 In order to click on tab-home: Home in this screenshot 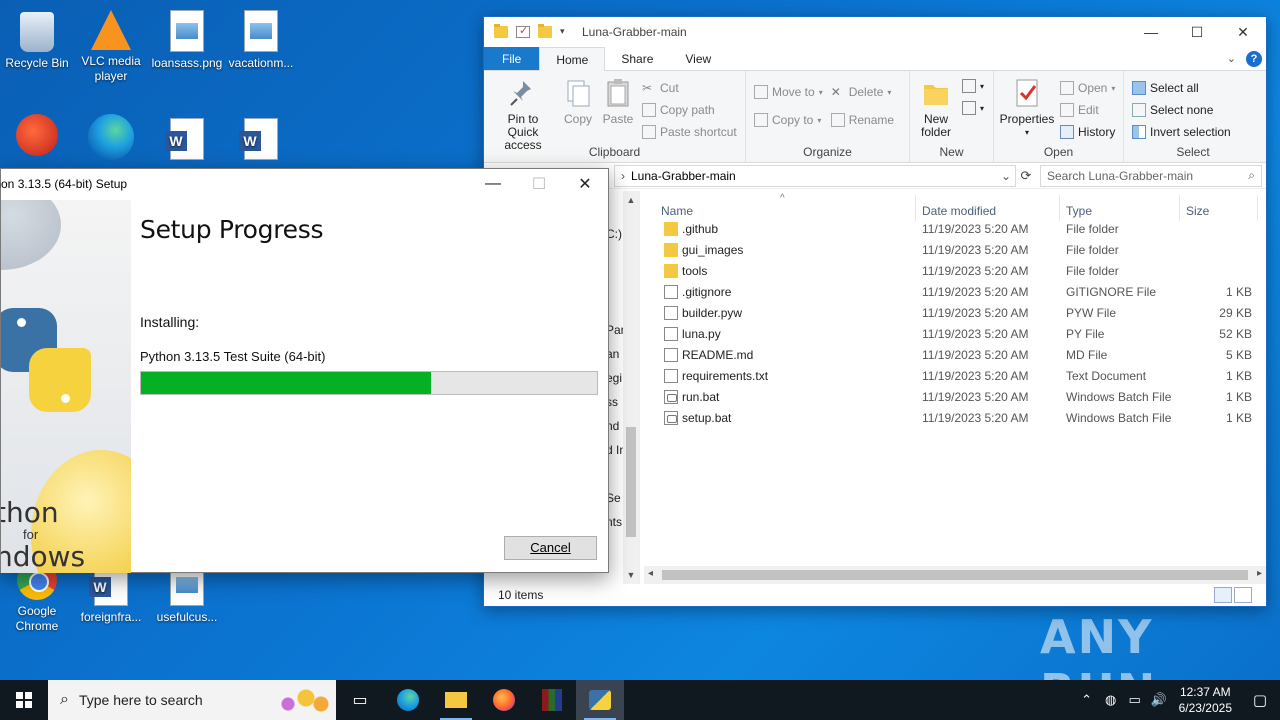, I will do `click(572, 59)`.